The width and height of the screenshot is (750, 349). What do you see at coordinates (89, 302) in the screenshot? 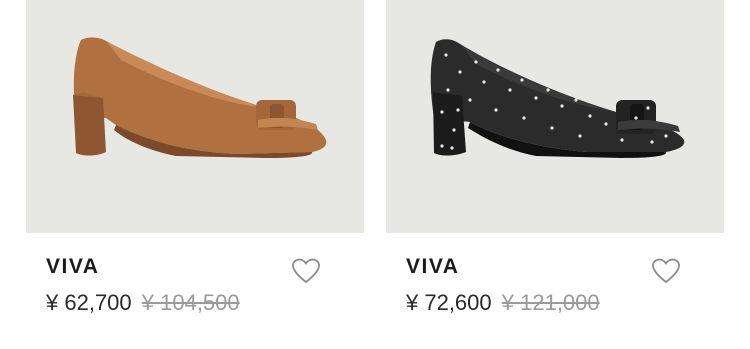
I see `sale-price: ¥ 62,700` at bounding box center [89, 302].